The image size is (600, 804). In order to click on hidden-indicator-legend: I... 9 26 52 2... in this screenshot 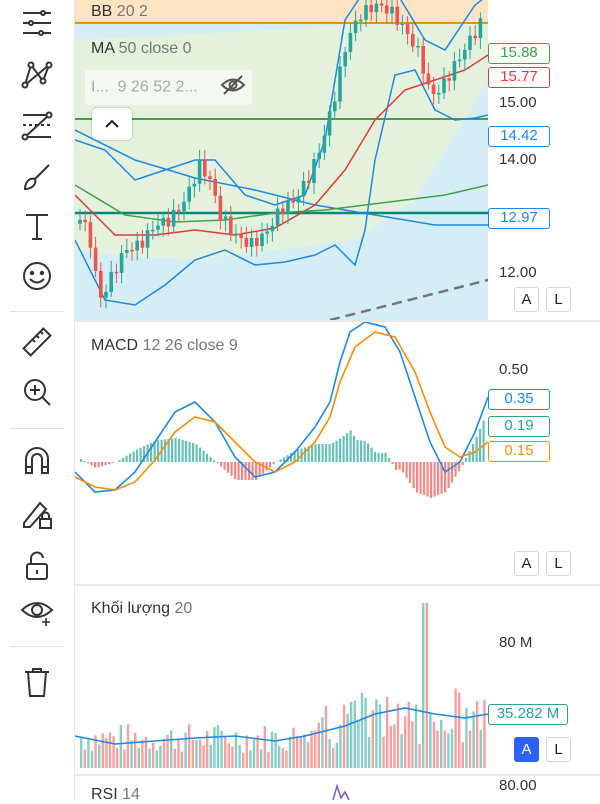, I will do `click(169, 87)`.